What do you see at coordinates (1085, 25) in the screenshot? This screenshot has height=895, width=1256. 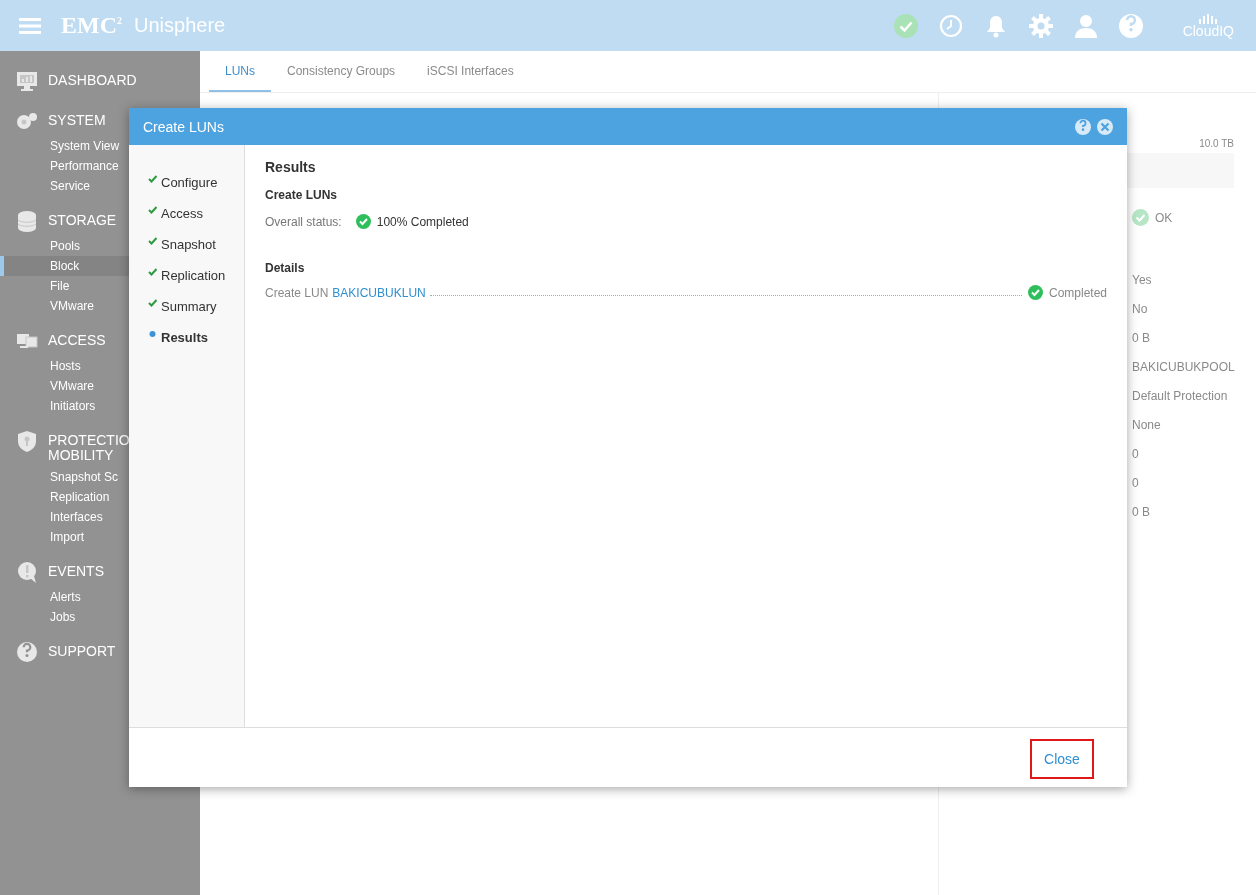 I see `user-icon` at bounding box center [1085, 25].